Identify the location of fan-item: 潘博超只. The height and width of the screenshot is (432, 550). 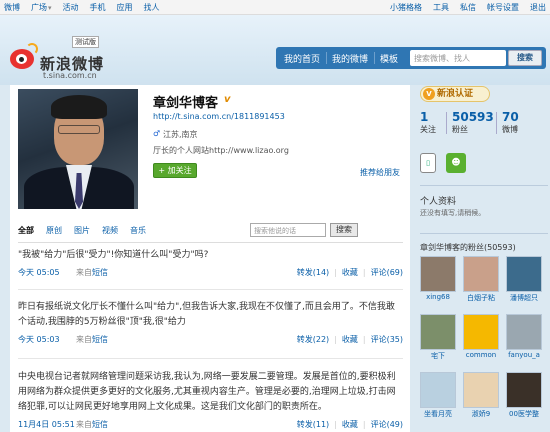
(524, 279).